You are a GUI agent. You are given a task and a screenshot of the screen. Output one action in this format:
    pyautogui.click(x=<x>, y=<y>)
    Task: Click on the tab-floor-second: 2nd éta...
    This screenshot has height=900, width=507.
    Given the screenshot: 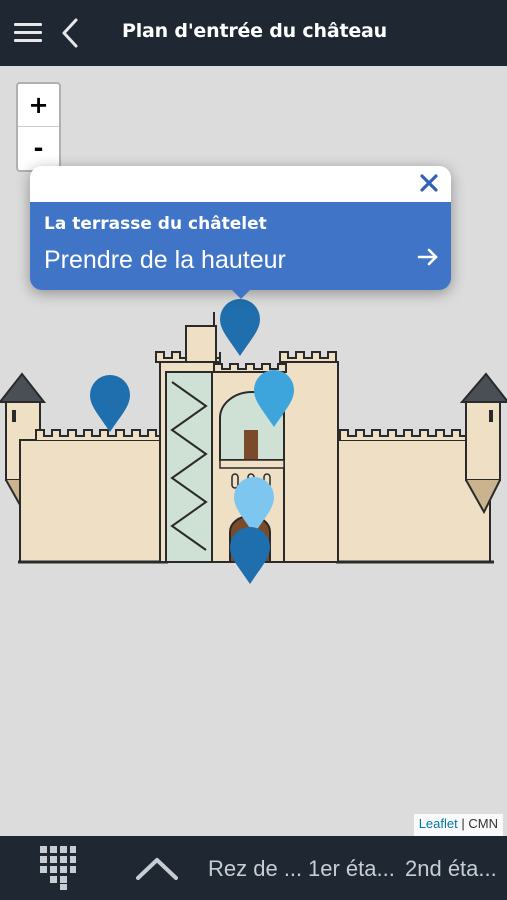 What is the action you would take?
    pyautogui.click(x=451, y=869)
    